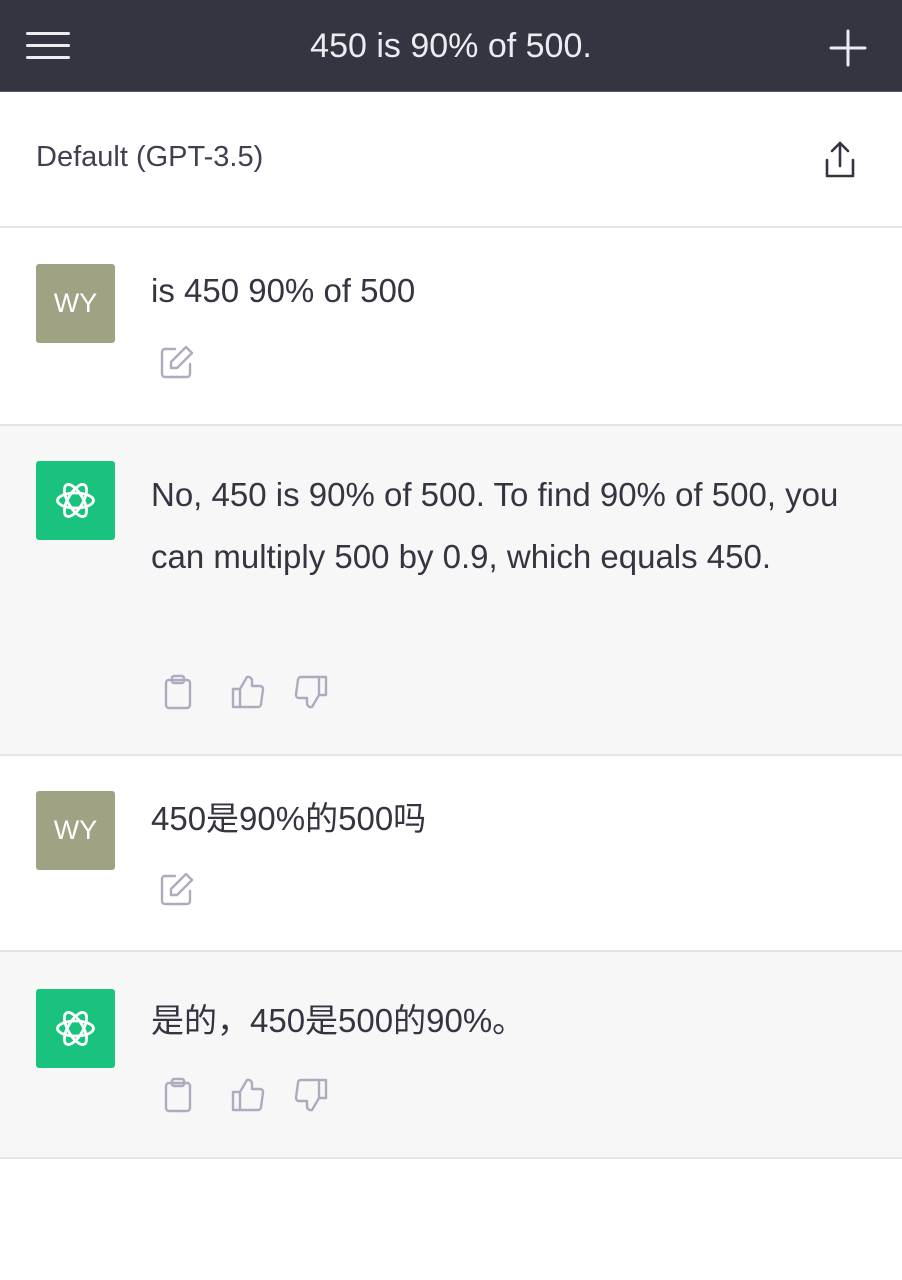 The image size is (902, 1280). What do you see at coordinates (840, 160) in the screenshot?
I see `share-icon` at bounding box center [840, 160].